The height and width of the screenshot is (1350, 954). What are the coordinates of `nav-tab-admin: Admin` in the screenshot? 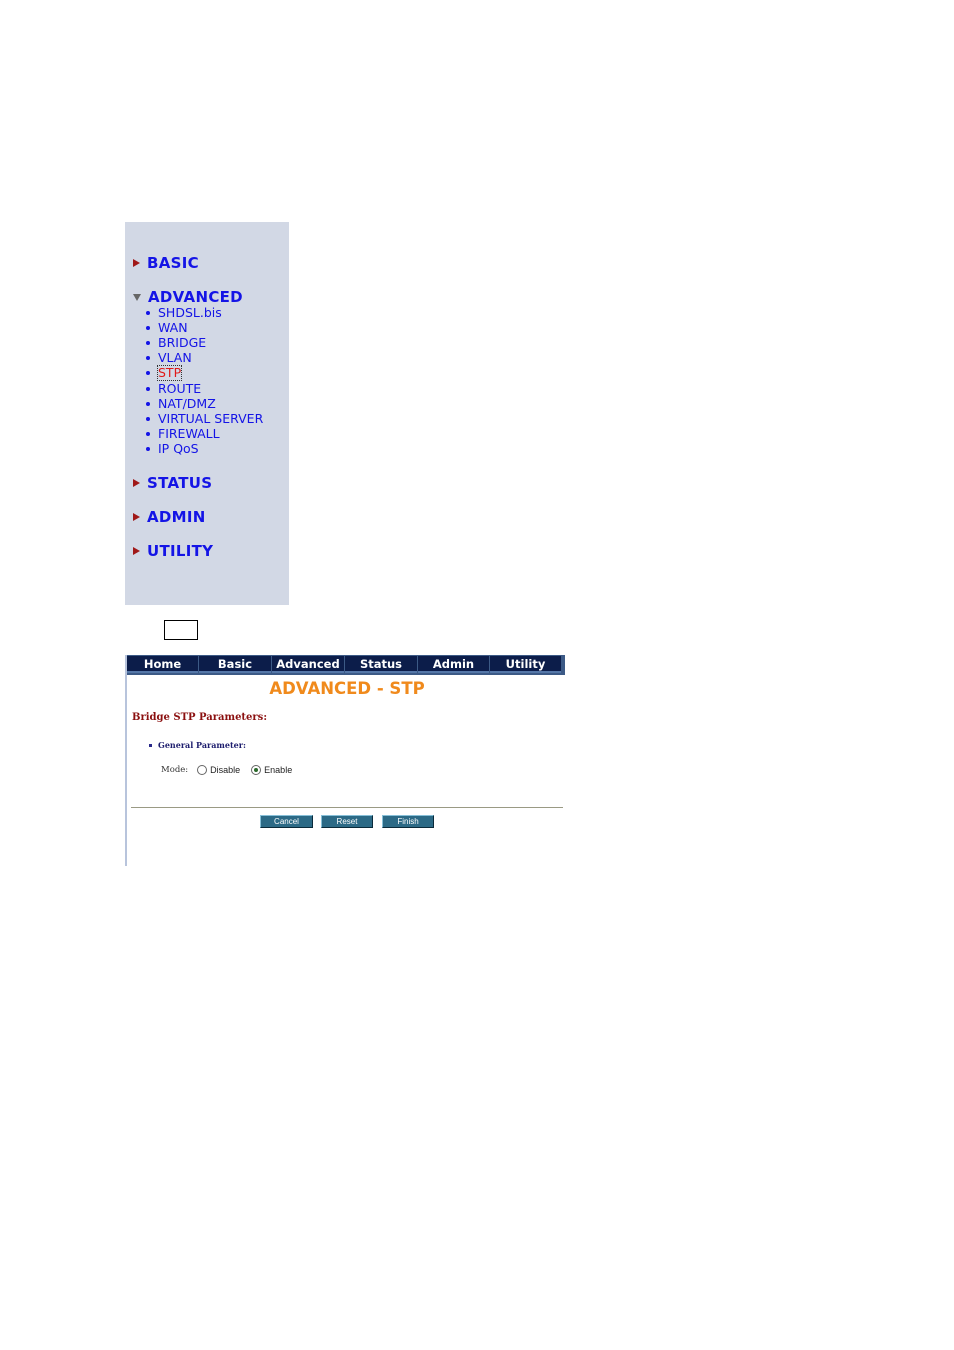 It's located at (453, 664).